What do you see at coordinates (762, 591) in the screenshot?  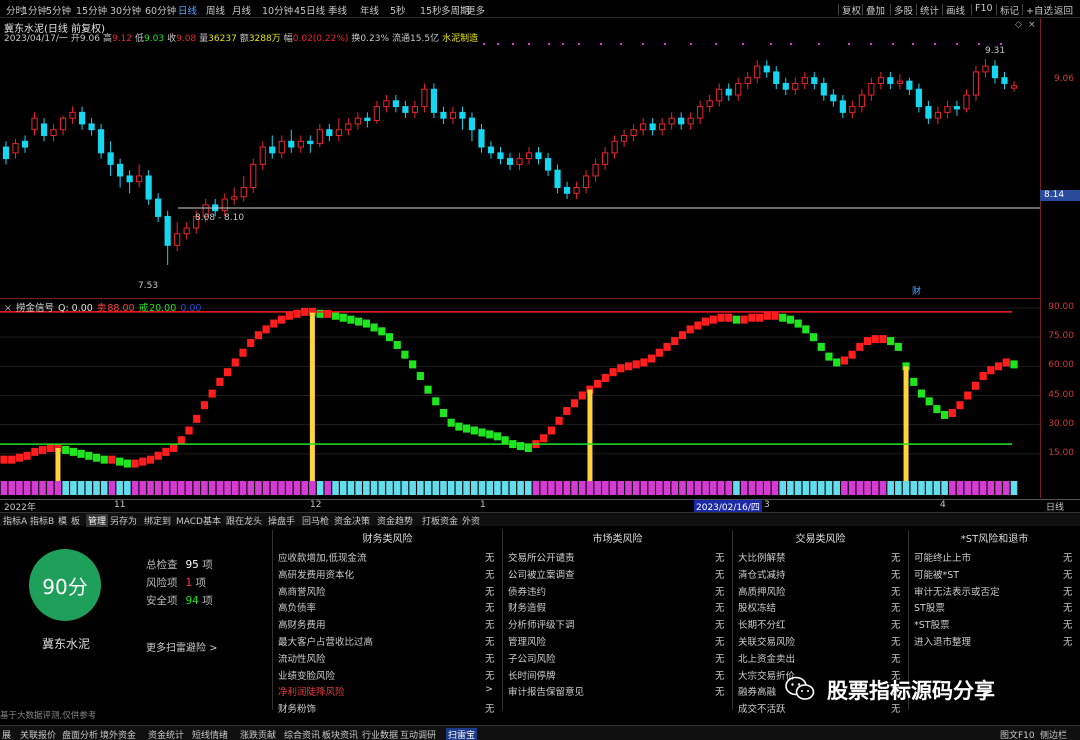 I see `risk-item: 高质押风险` at bounding box center [762, 591].